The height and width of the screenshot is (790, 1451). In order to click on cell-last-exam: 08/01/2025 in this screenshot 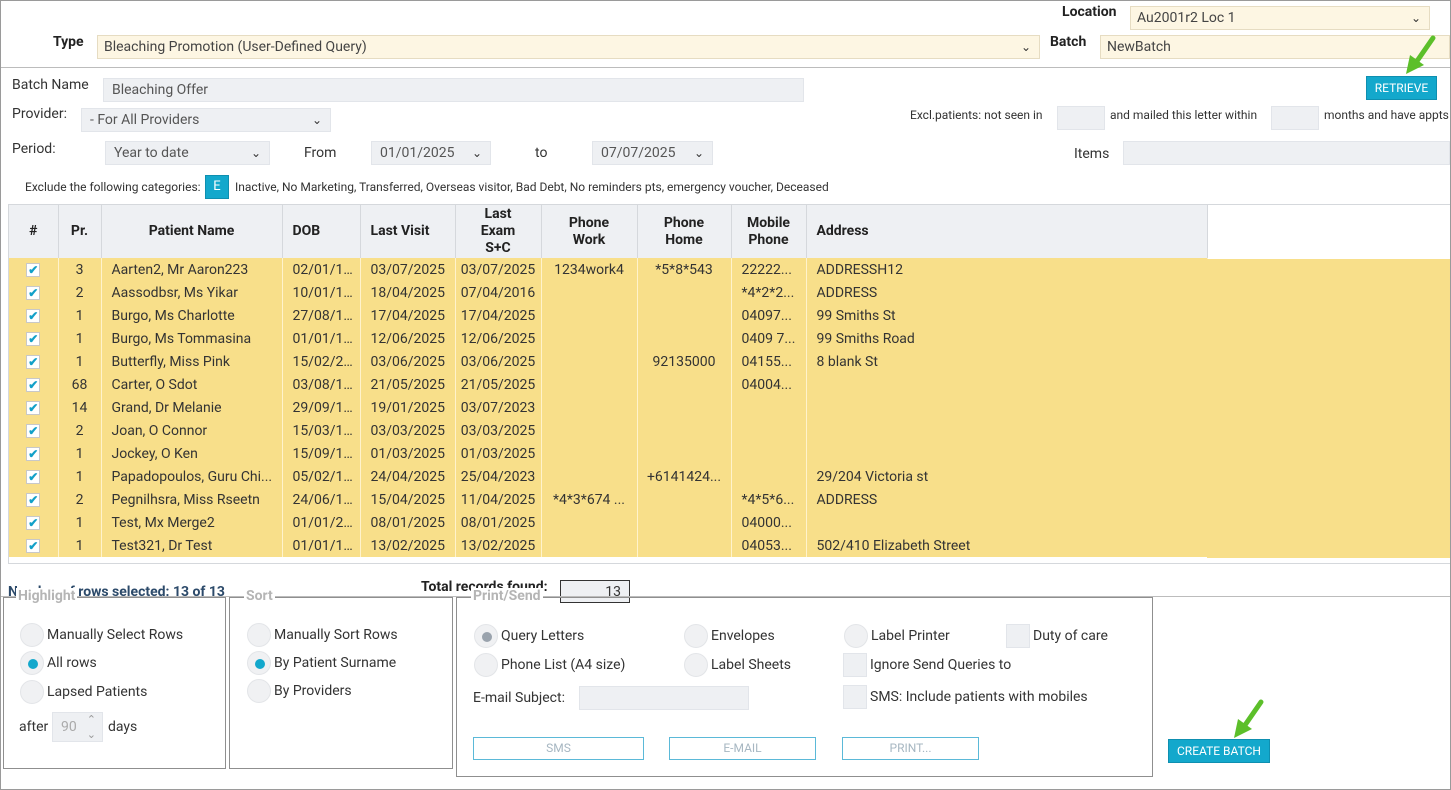, I will do `click(498, 522)`.